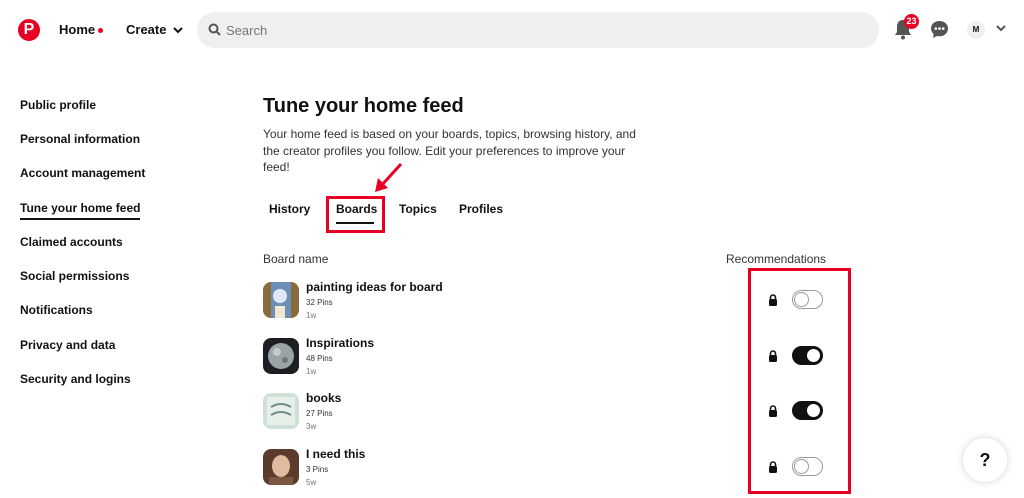 The image size is (1024, 498). I want to click on home-label: Home, so click(77, 29).